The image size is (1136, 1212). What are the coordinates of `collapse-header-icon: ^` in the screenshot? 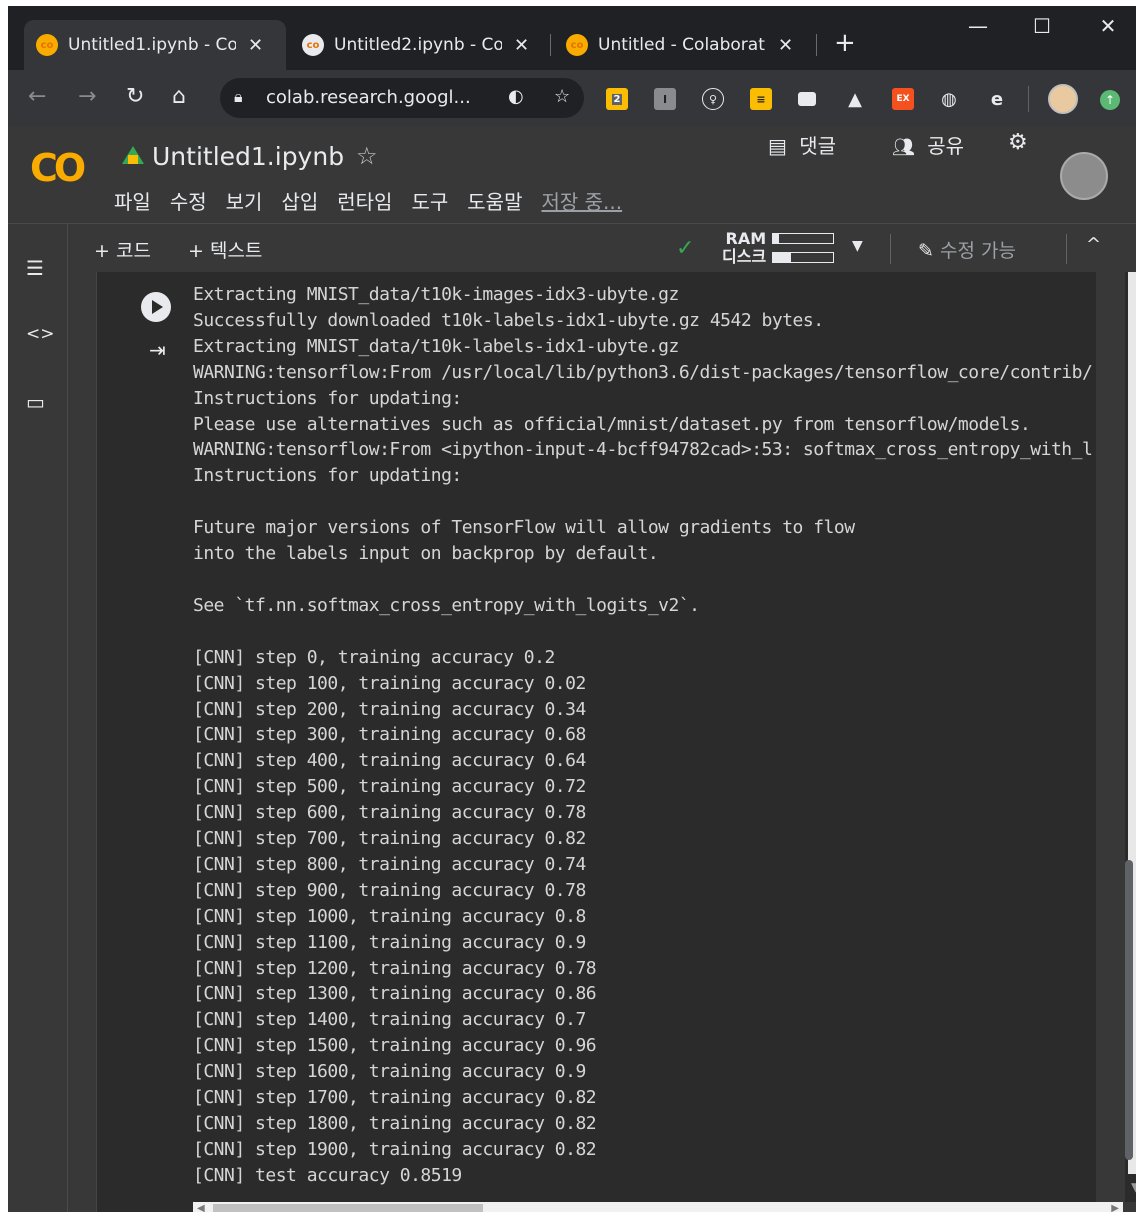 It's located at (1093, 244).